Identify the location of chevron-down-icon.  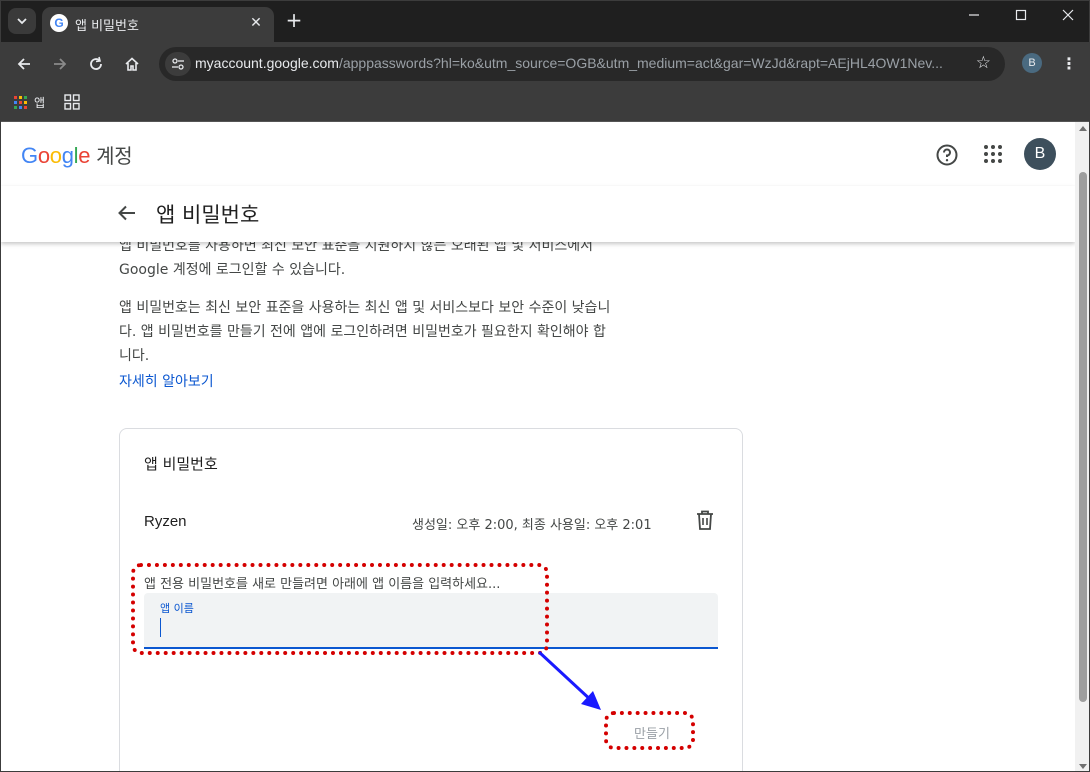
(22, 21).